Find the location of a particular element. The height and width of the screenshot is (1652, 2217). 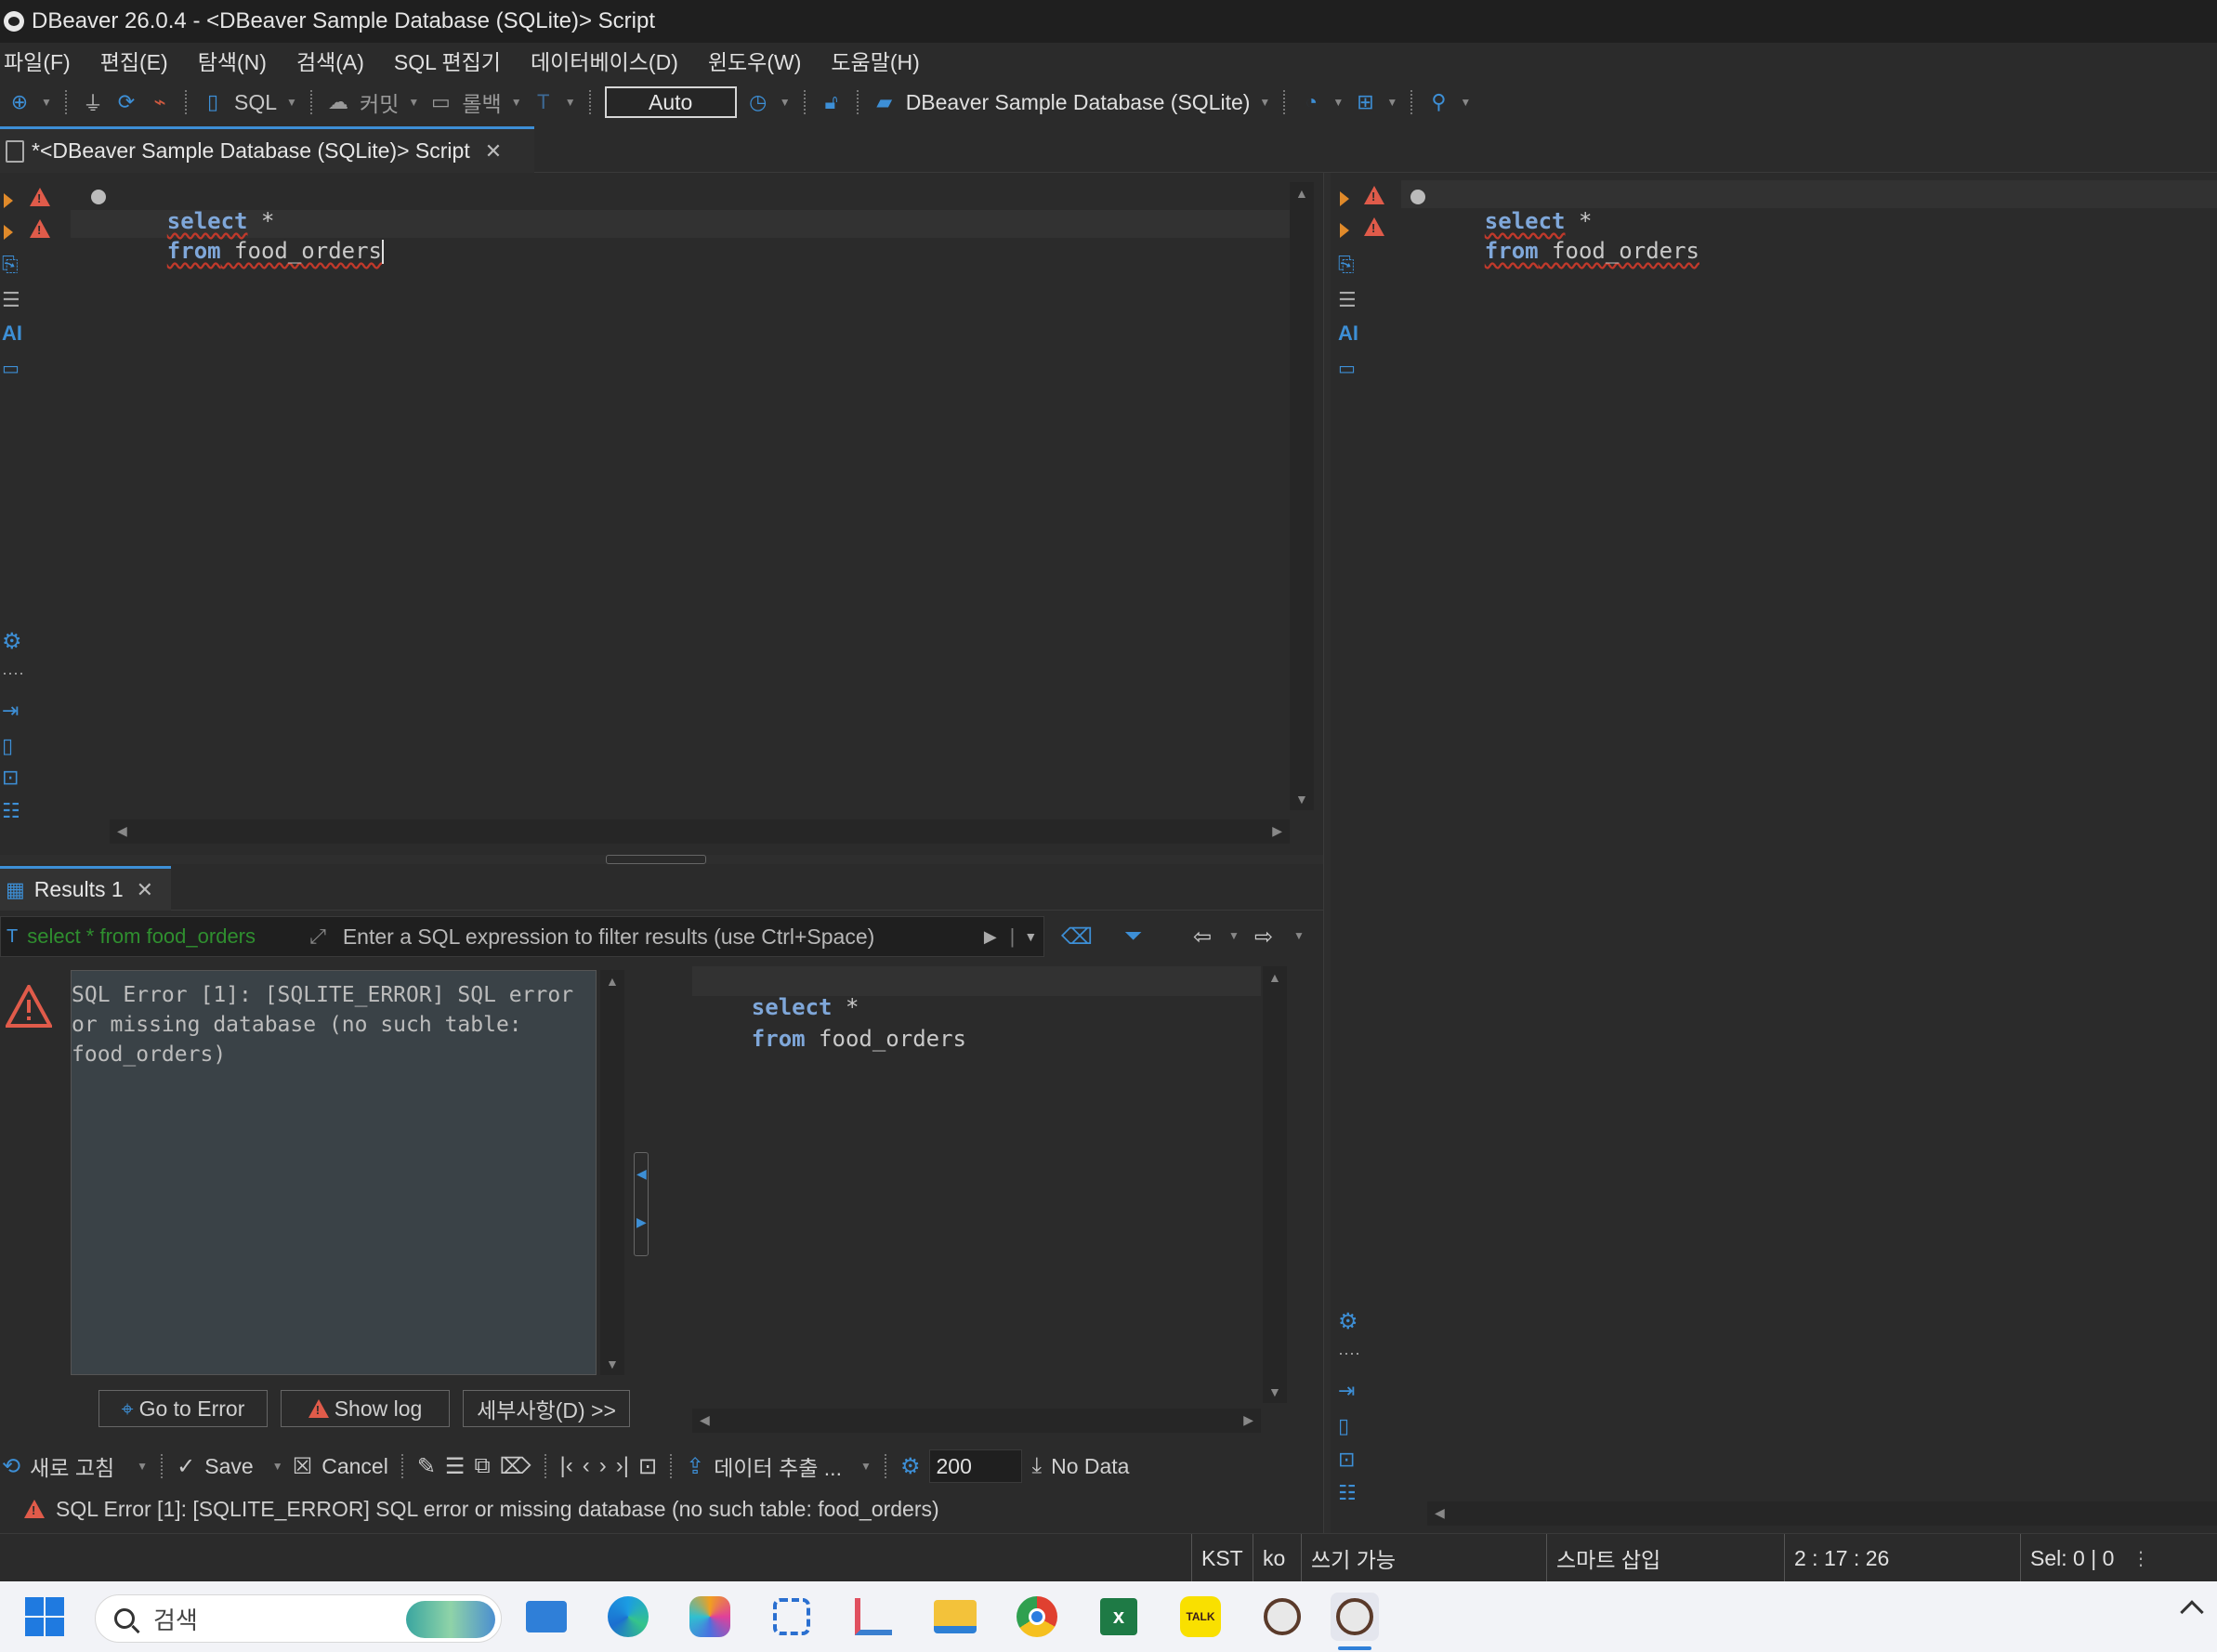

menu-file: 파일(F) is located at coordinates (37, 61).